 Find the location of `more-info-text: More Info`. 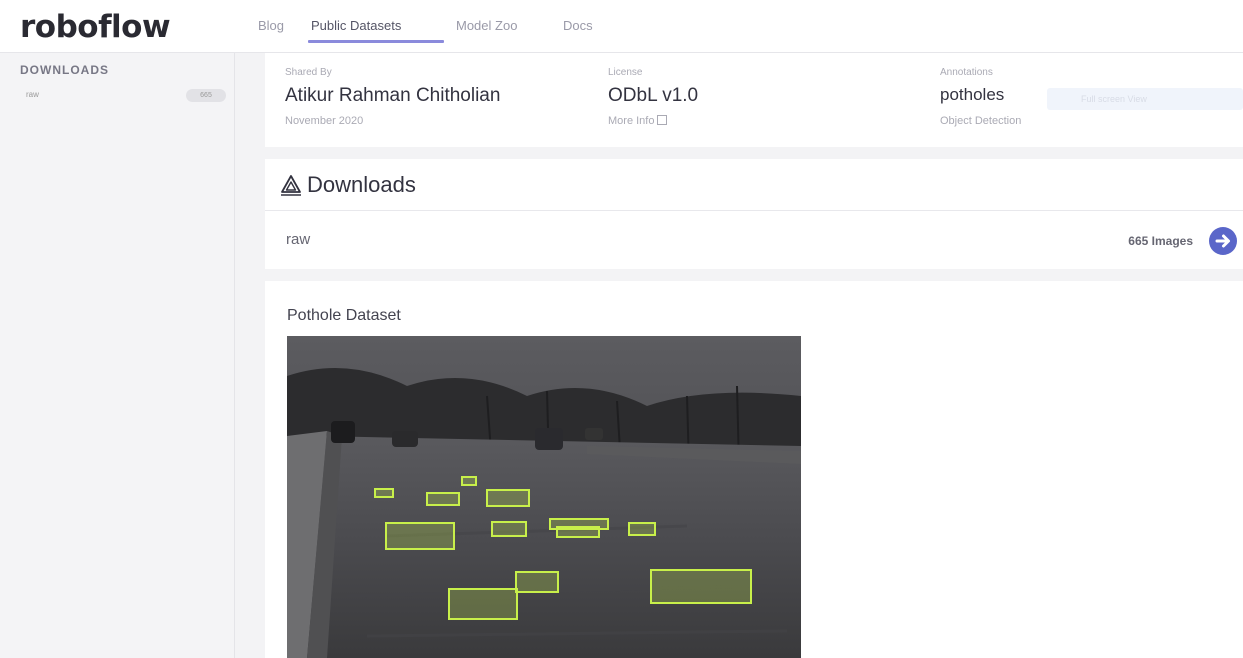

more-info-text: More Info is located at coordinates (631, 121).